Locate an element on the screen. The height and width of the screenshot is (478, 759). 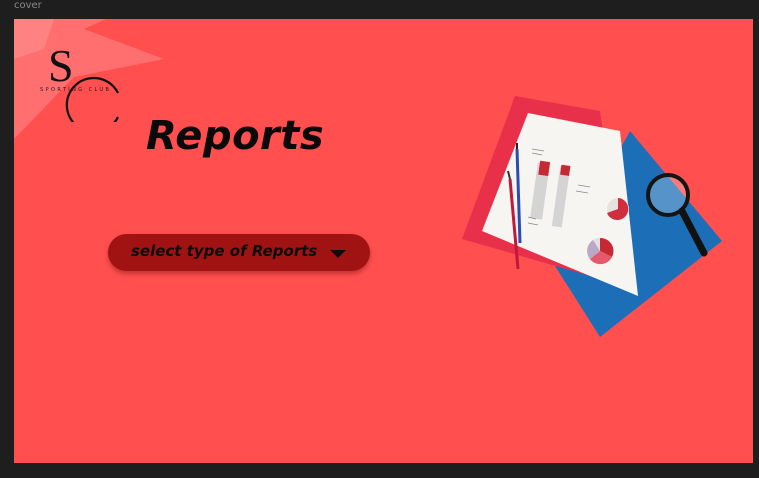
sporting-club-logo: S SPORTING CLUB is located at coordinates (76, 85).